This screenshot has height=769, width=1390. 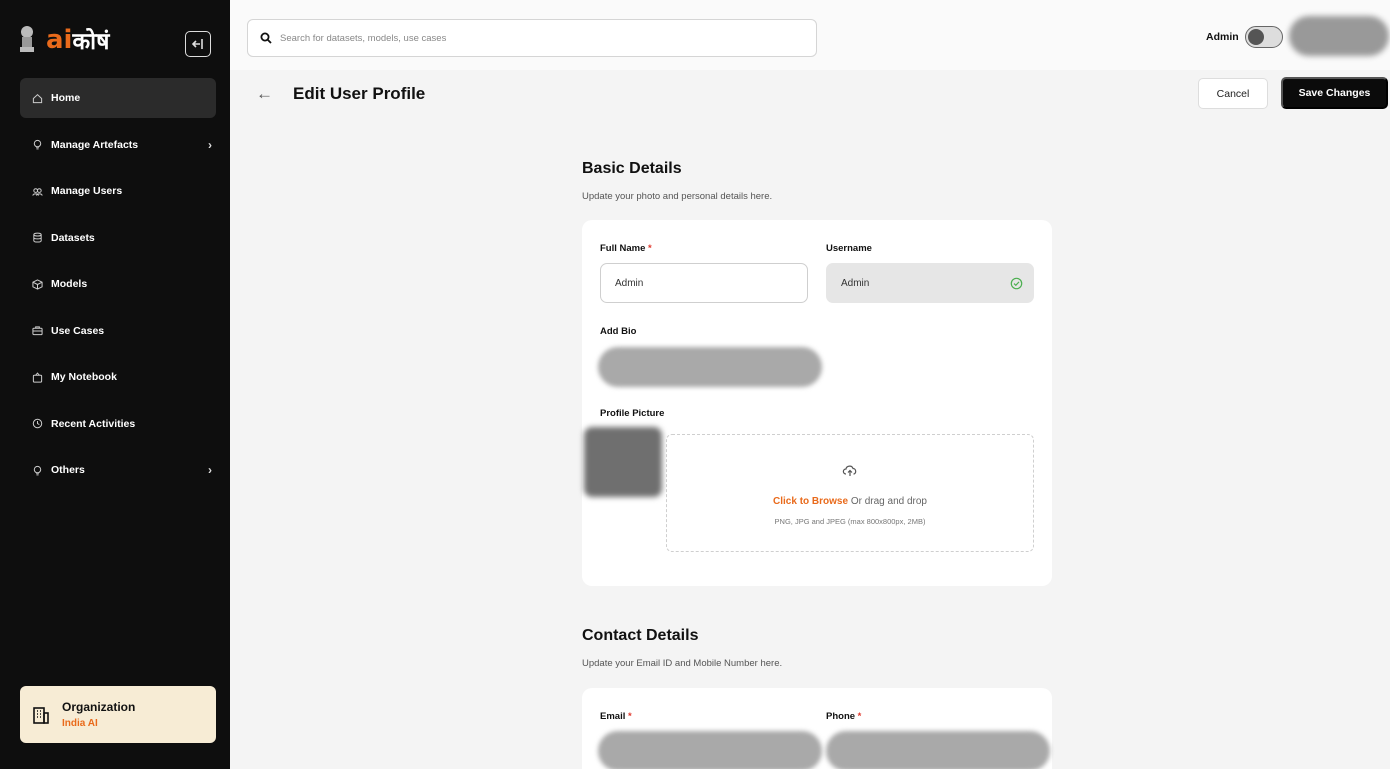 I want to click on profile-picture-preview, so click(x=623, y=462).